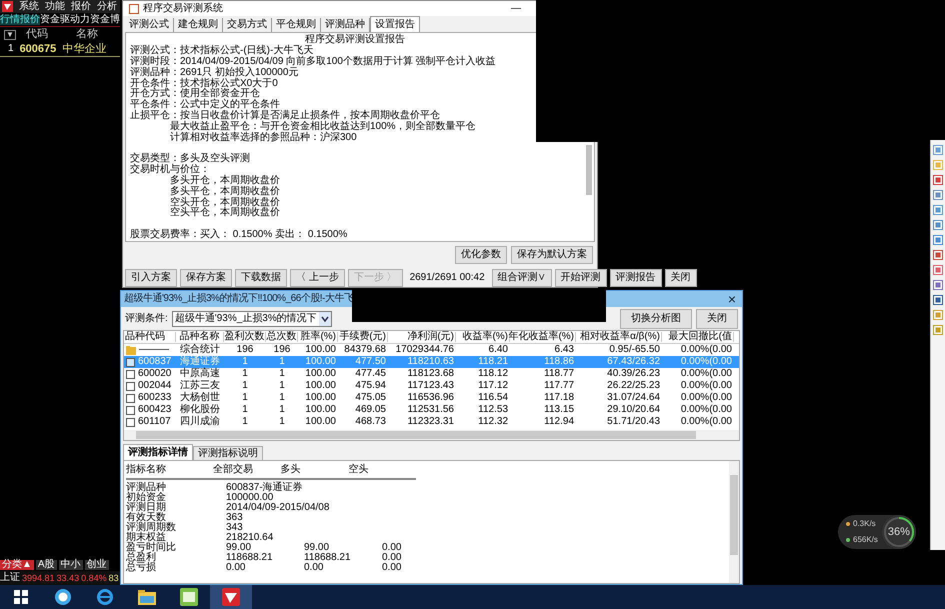 The width and height of the screenshot is (945, 609). What do you see at coordinates (60, 49) in the screenshot?
I see `stock-row: 1 600675 中华企业` at bounding box center [60, 49].